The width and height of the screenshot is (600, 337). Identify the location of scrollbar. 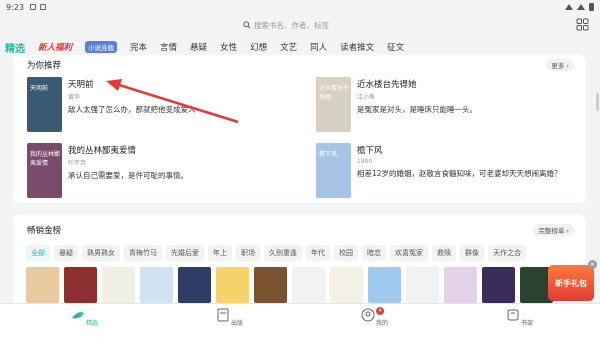
(597, 102).